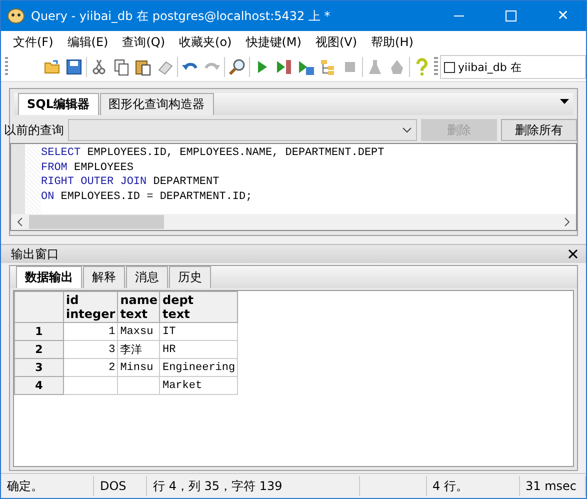 This screenshot has height=499, width=587. What do you see at coordinates (157, 104) in the screenshot?
I see `editor-tab: 图形化查询构造器` at bounding box center [157, 104].